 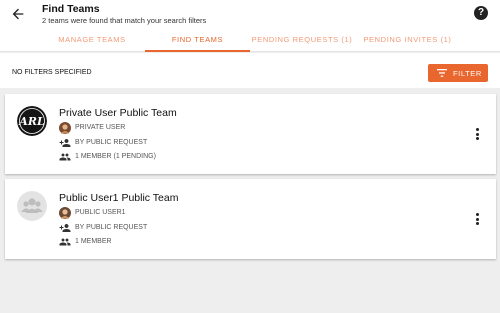 I want to click on tab-label: PENDING REQUESTS (1), so click(x=302, y=39).